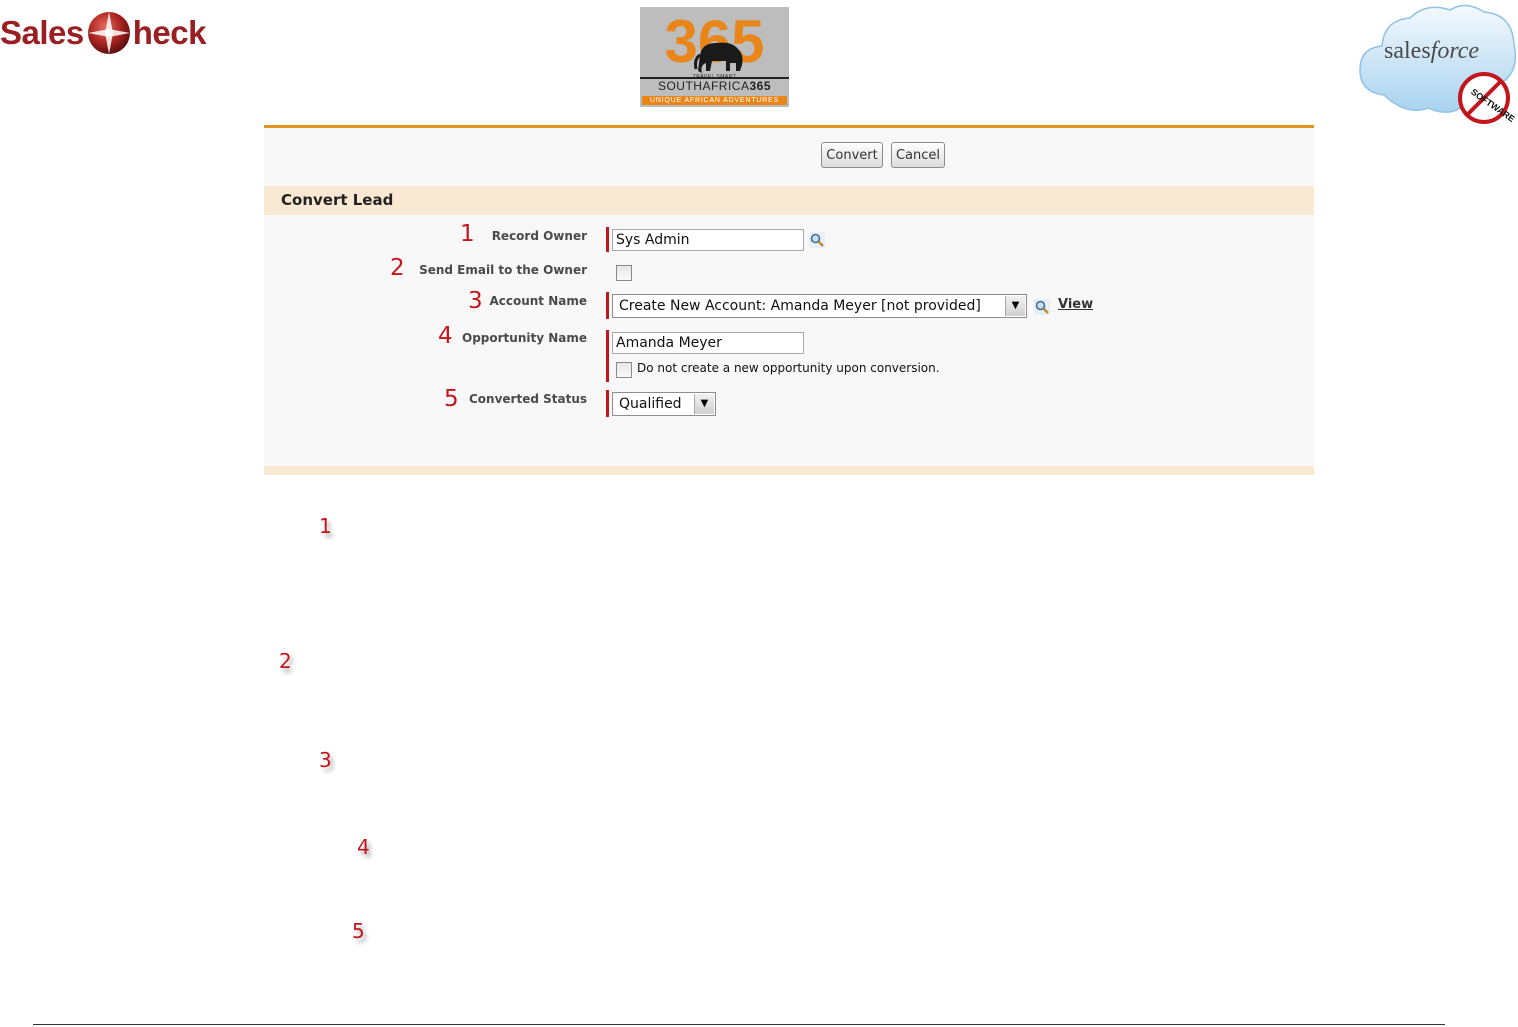 The image size is (1518, 1027). Describe the element at coordinates (451, 399) in the screenshot. I see `field-number: 5` at that location.